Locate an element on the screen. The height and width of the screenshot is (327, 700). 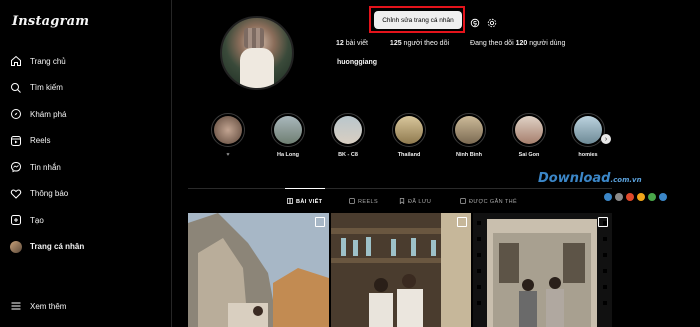
sidebar-item-messages: Tin nhắn is located at coordinates (47, 167).